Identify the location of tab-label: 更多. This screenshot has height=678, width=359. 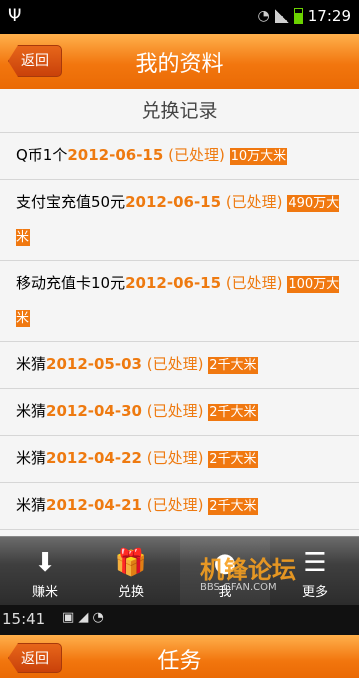
(314, 592).